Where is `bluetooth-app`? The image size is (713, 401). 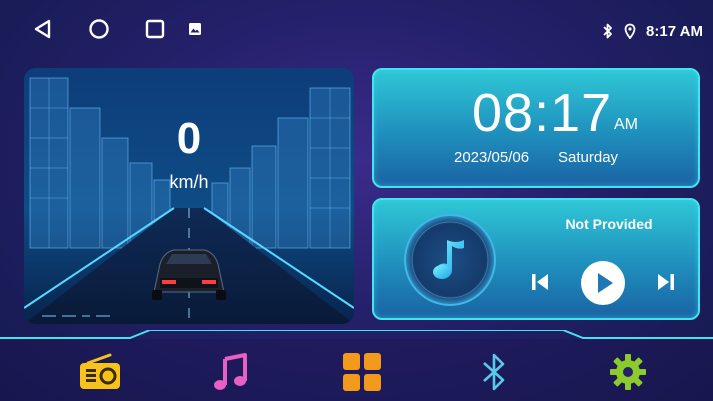
bluetooth-app is located at coordinates (494, 372).